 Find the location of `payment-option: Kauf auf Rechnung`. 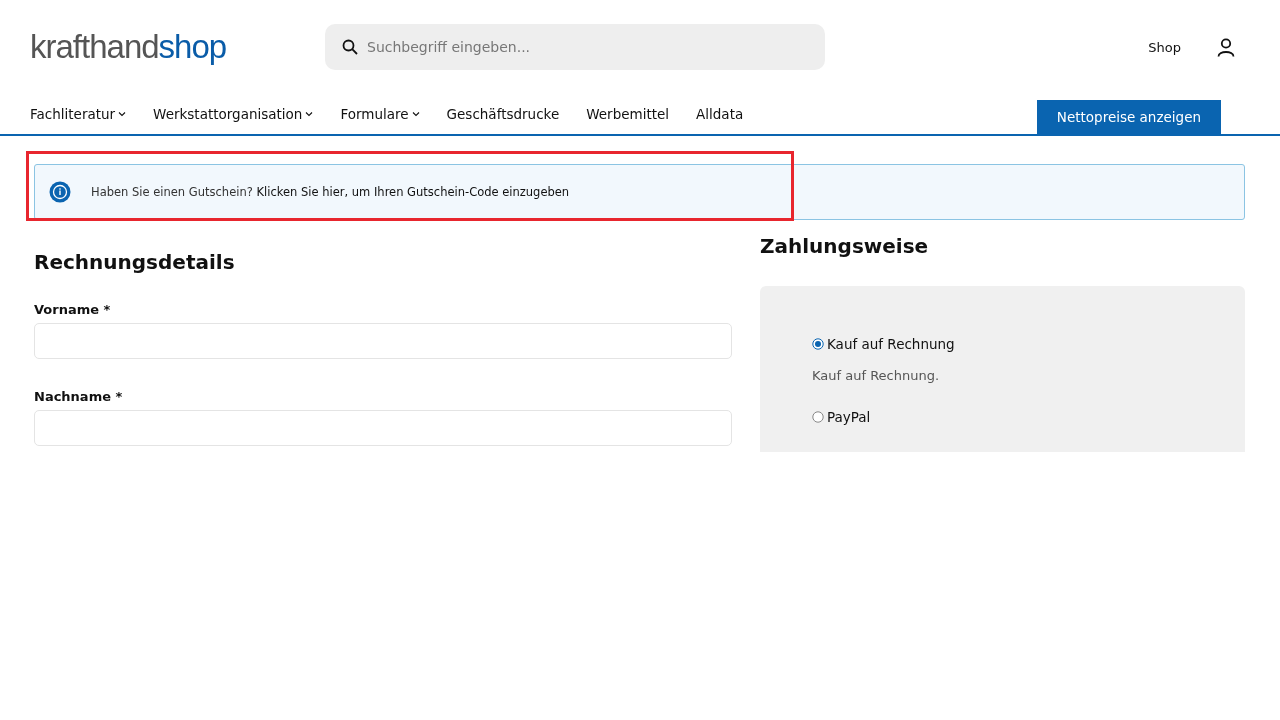

payment-option: Kauf auf Rechnung is located at coordinates (883, 344).